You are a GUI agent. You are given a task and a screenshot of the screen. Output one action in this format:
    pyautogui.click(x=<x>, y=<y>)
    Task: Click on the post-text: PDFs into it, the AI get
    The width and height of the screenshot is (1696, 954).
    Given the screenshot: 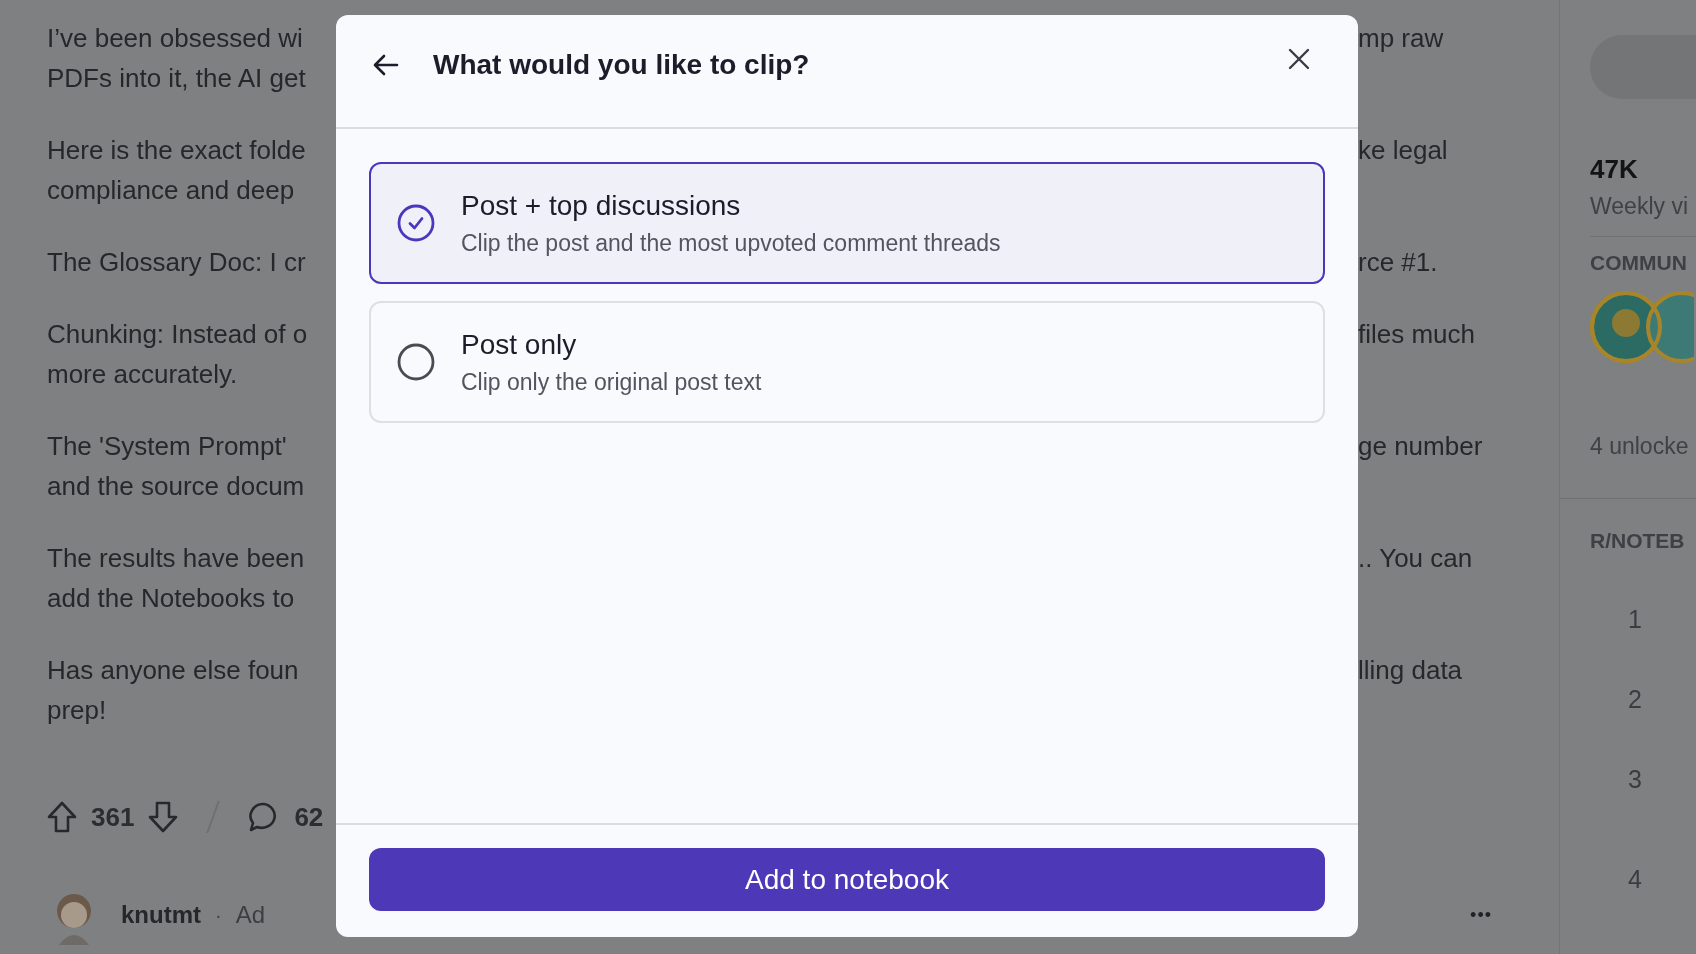 What is the action you would take?
    pyautogui.click(x=177, y=78)
    